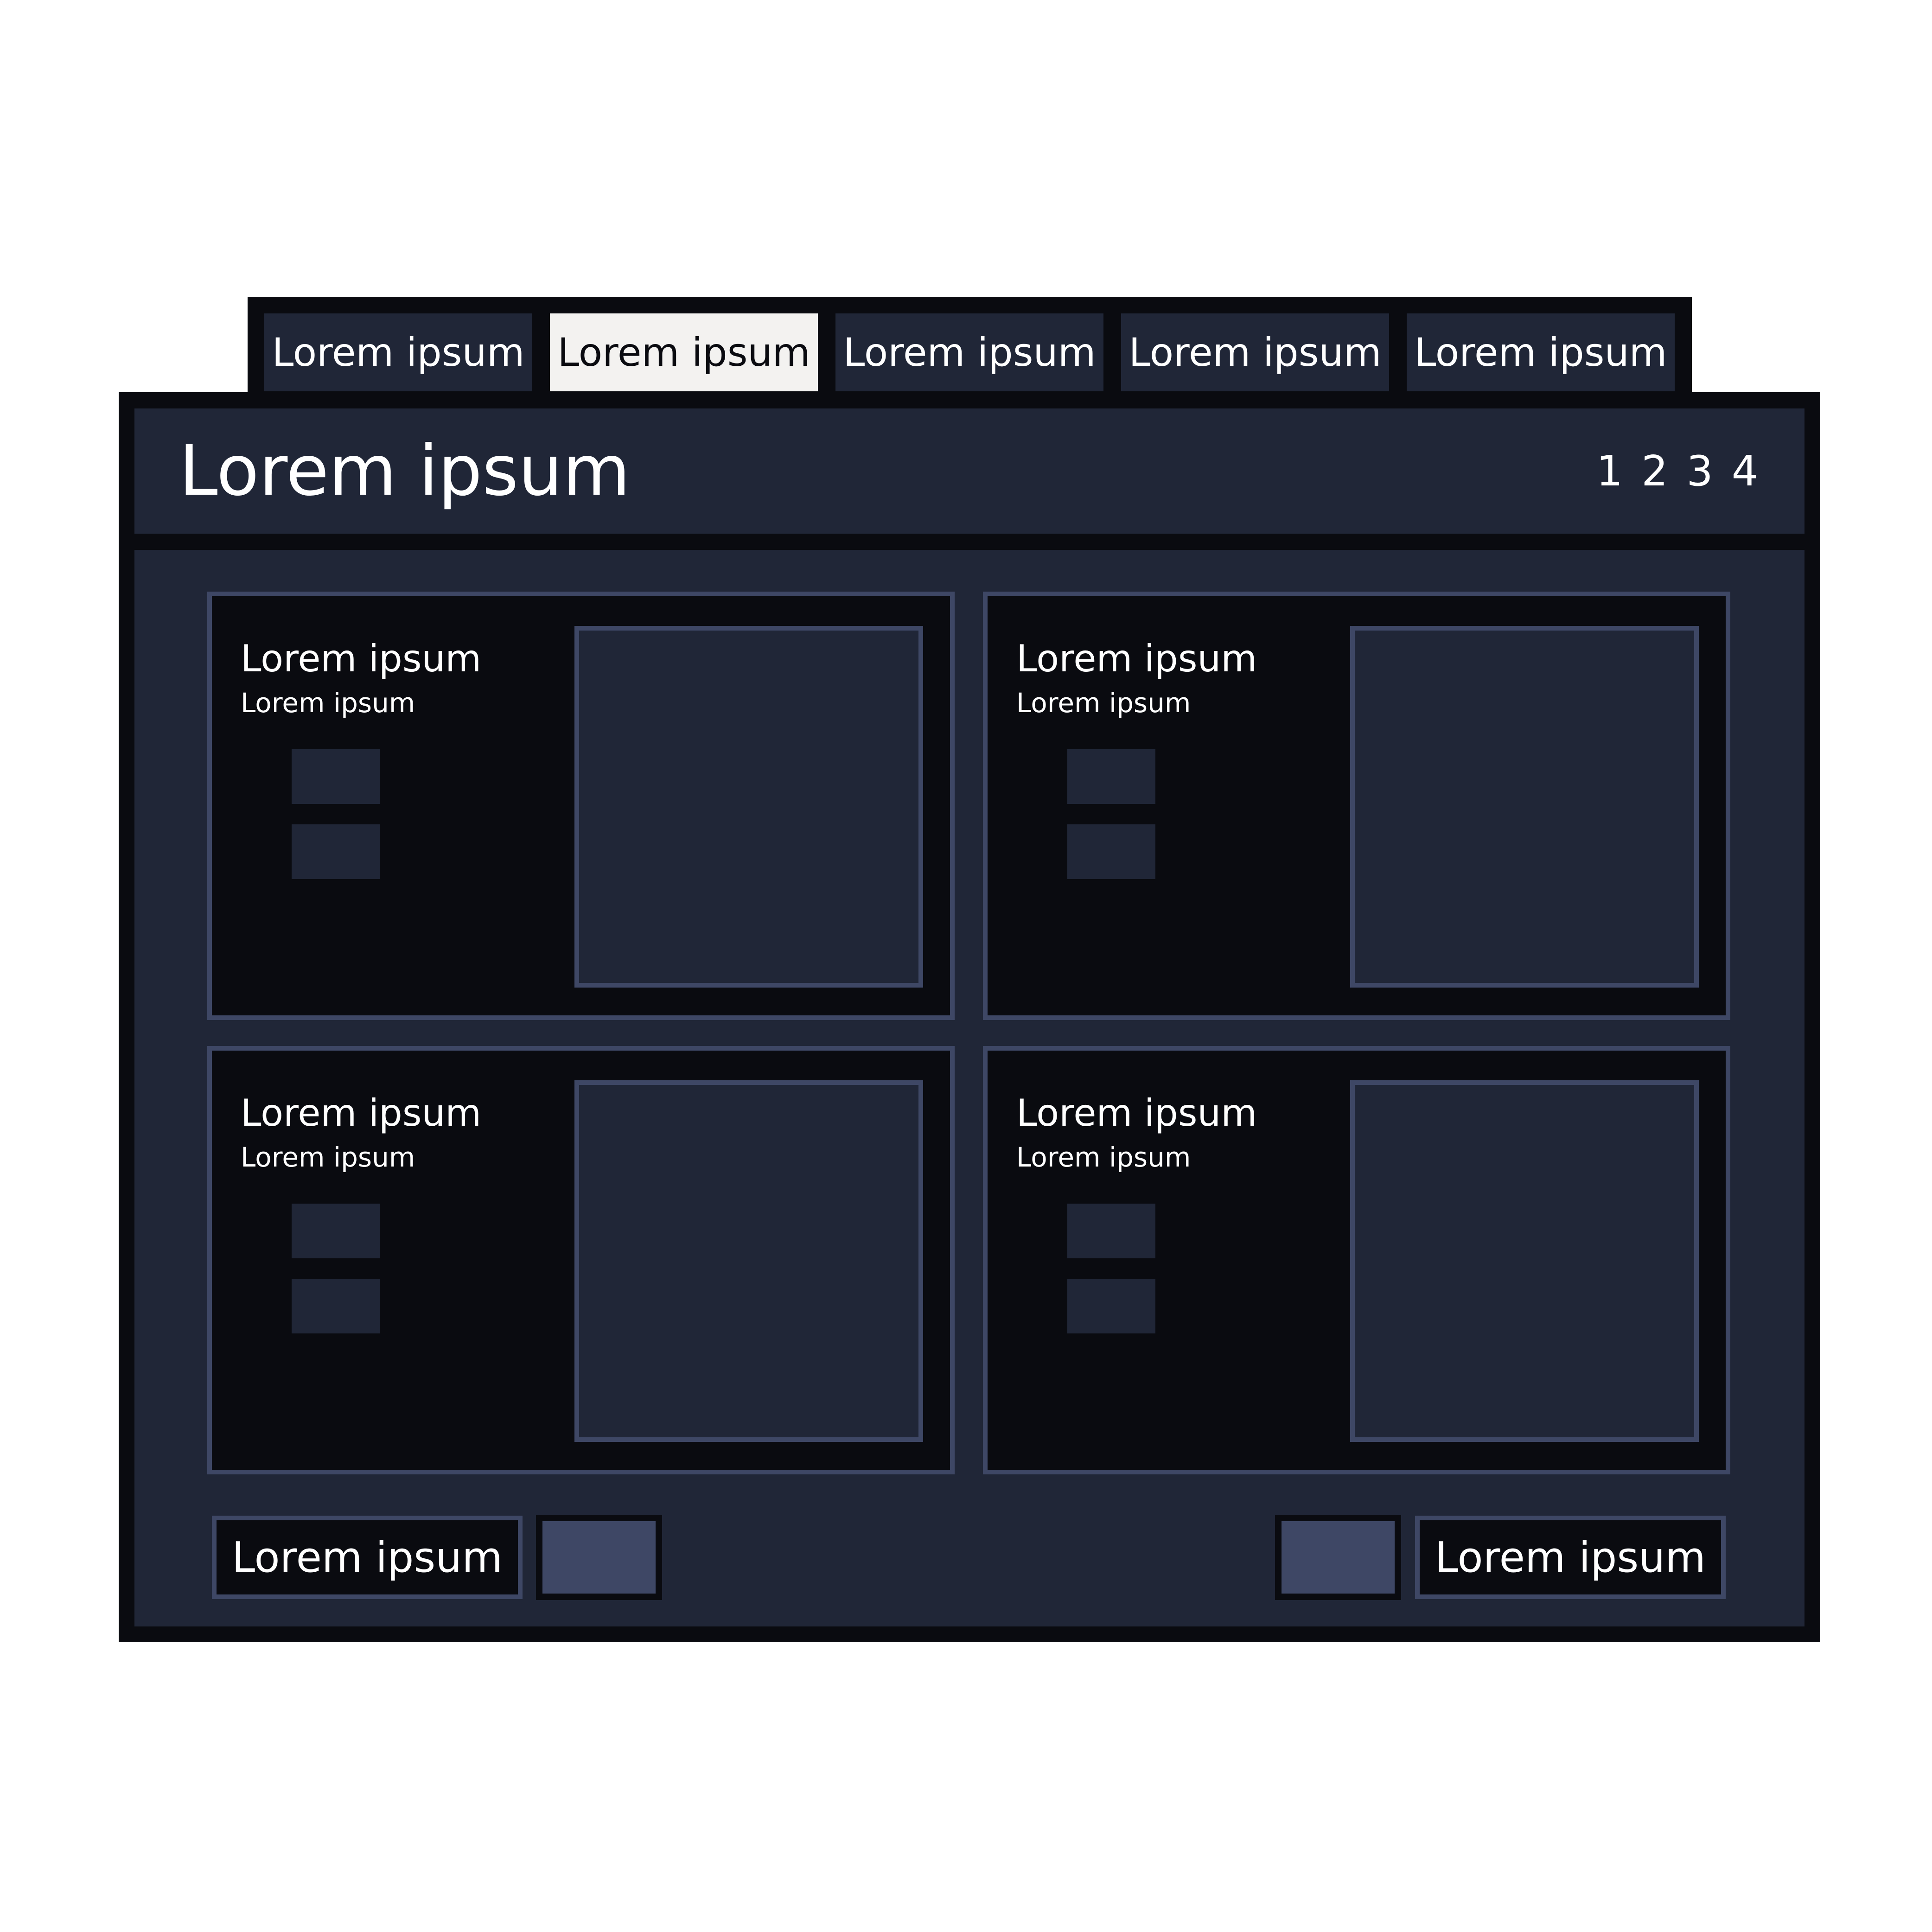 This screenshot has width=1932, height=1932. Describe the element at coordinates (368, 1558) in the screenshot. I see `footer-left-button: Lorem ipsum` at that location.